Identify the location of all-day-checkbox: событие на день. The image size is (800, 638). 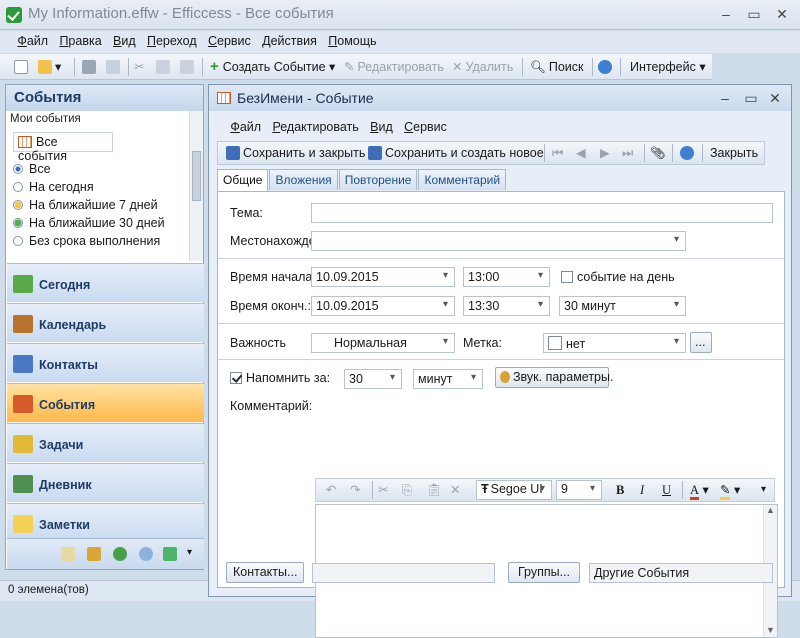
(618, 277).